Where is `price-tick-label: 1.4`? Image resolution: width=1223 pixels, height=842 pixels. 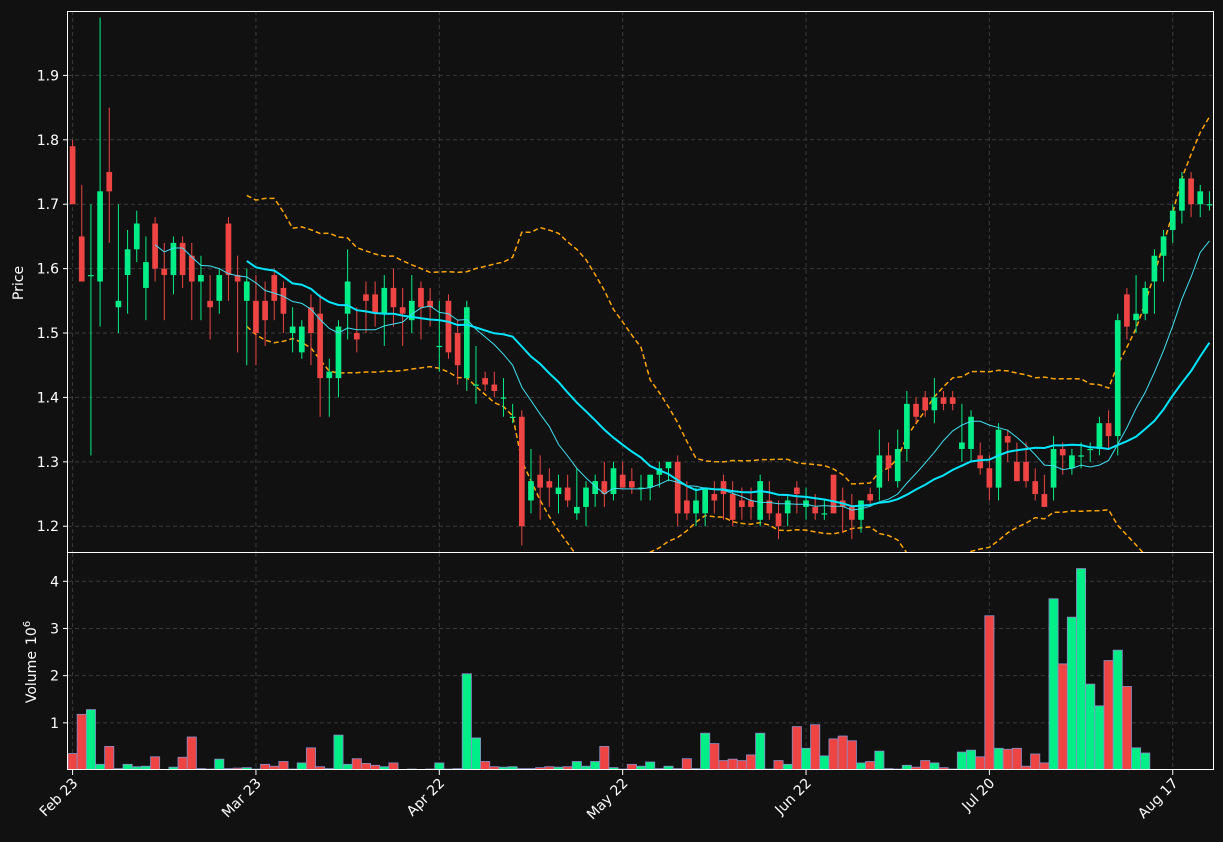
price-tick-label: 1.4 is located at coordinates (48, 398).